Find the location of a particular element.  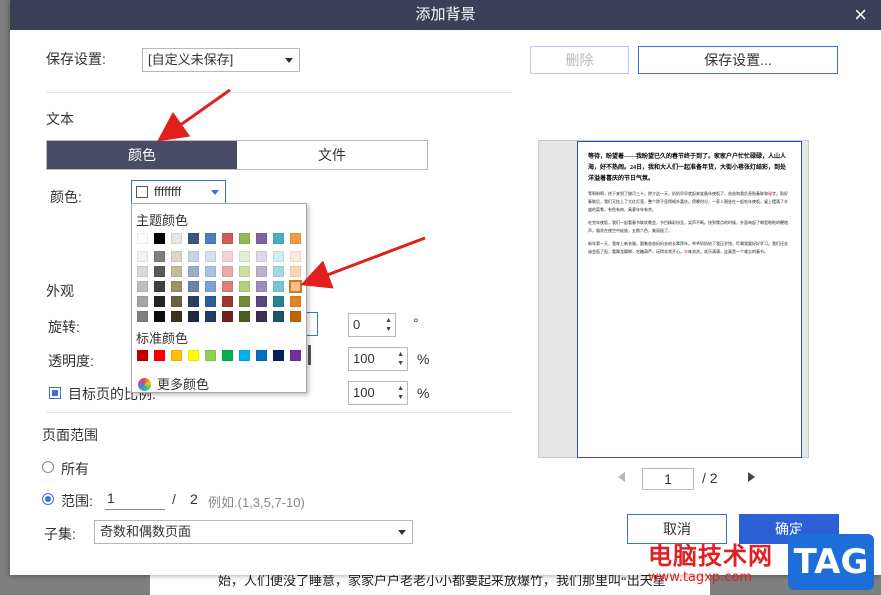

site-watermark: 电脑技术网 www.tagxp.com TAG is located at coordinates (764, 562).